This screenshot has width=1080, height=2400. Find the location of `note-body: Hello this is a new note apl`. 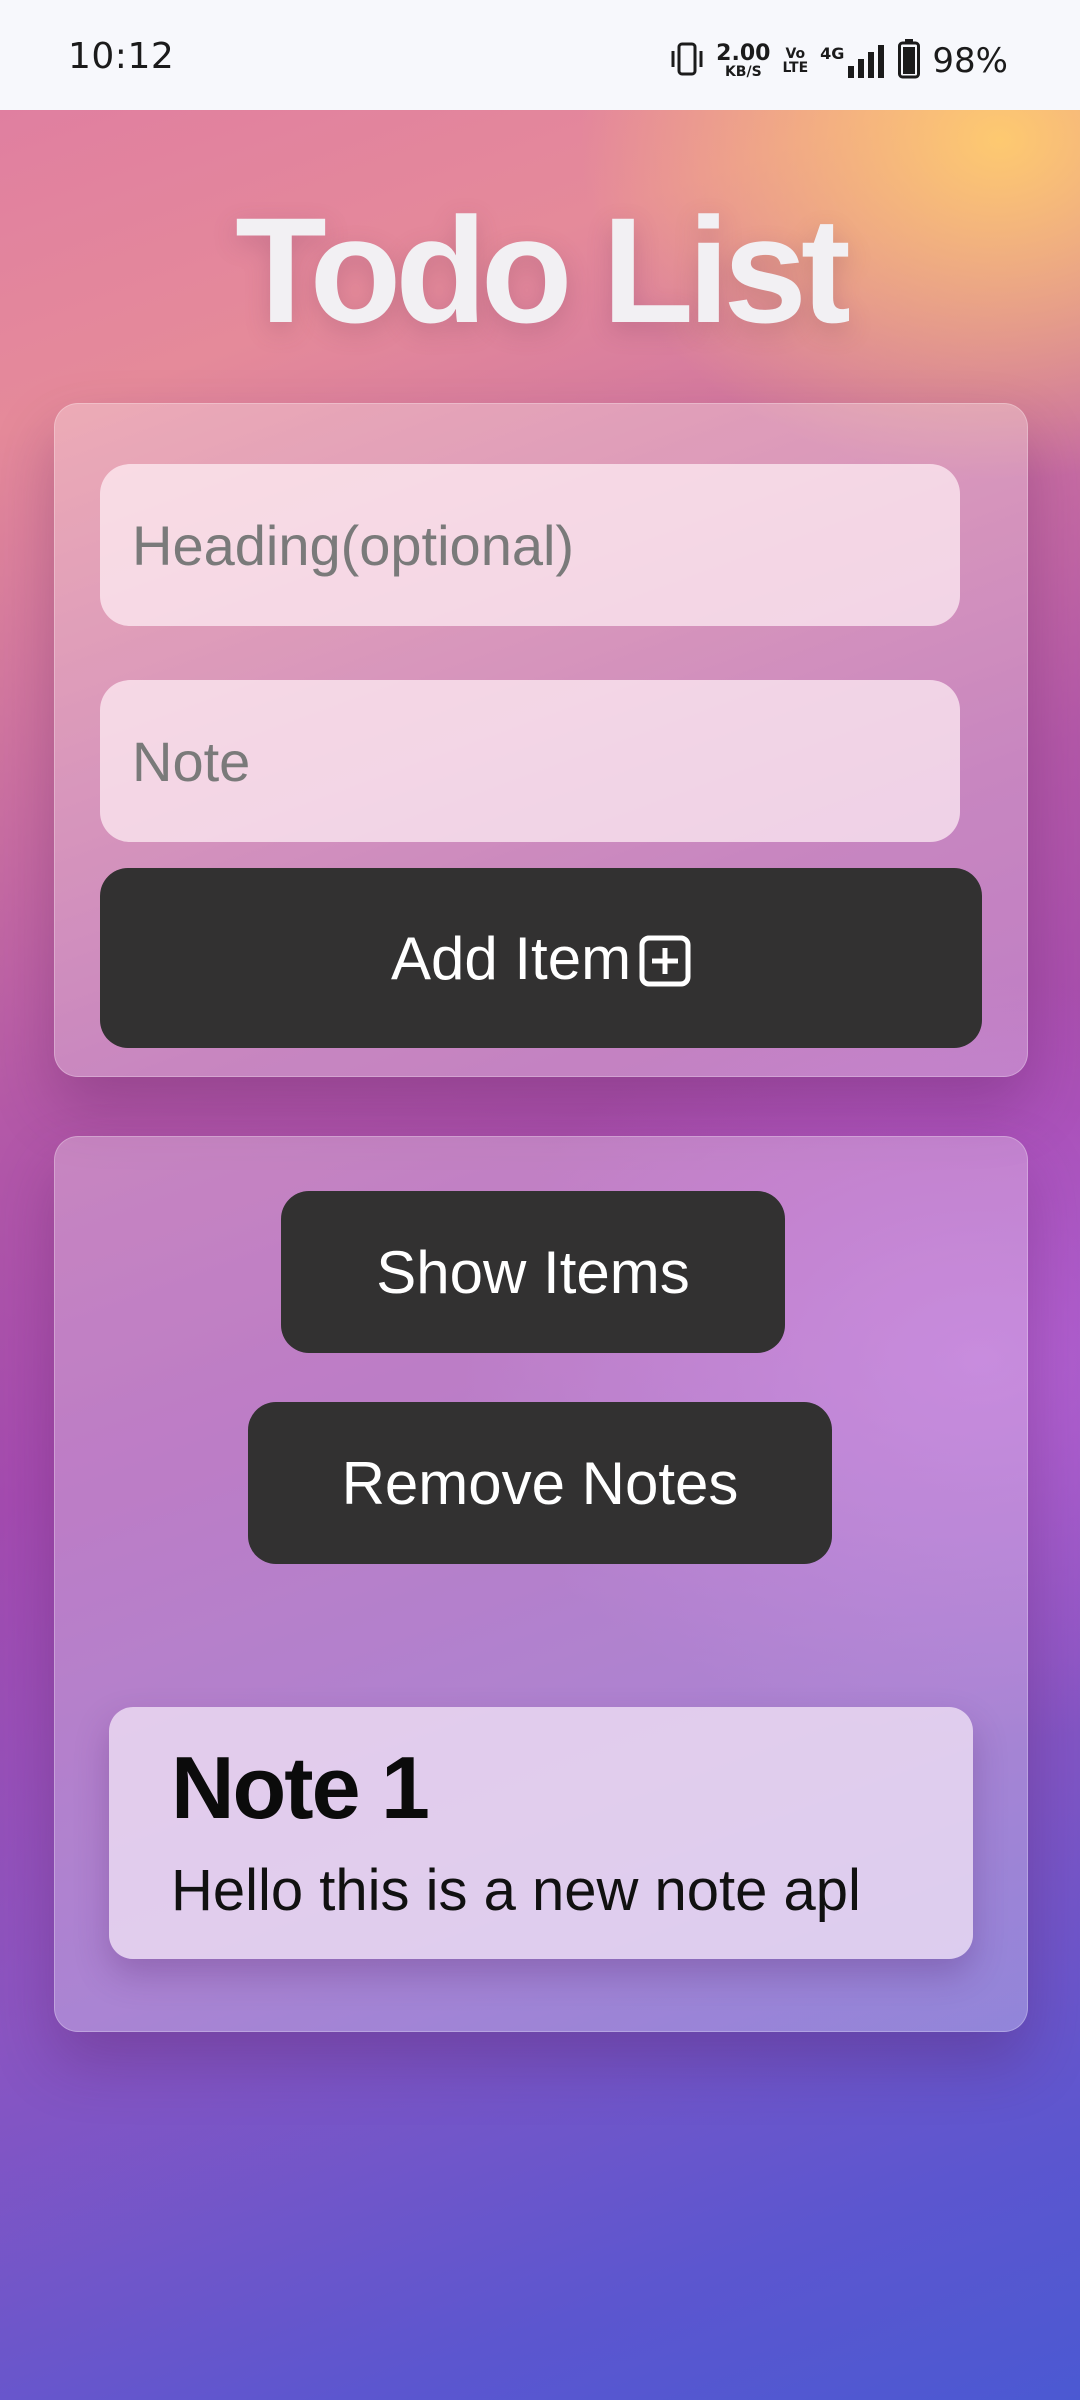

note-body: Hello this is a new note apl is located at coordinates (516, 1890).